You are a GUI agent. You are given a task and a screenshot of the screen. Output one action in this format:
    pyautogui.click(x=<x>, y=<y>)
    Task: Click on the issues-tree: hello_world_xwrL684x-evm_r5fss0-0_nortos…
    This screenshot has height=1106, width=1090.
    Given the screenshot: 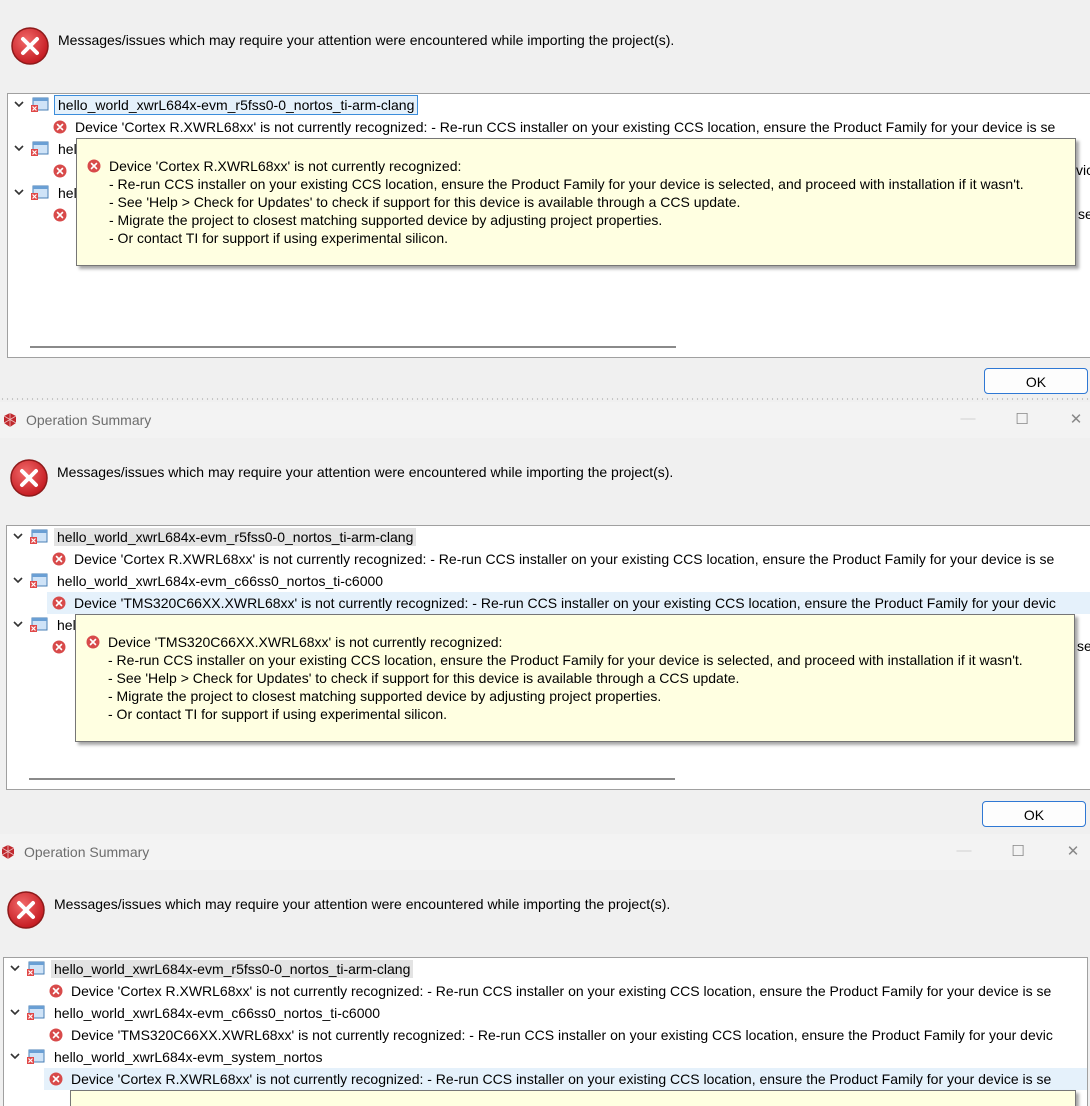 What is the action you would take?
    pyautogui.click(x=545, y=1031)
    